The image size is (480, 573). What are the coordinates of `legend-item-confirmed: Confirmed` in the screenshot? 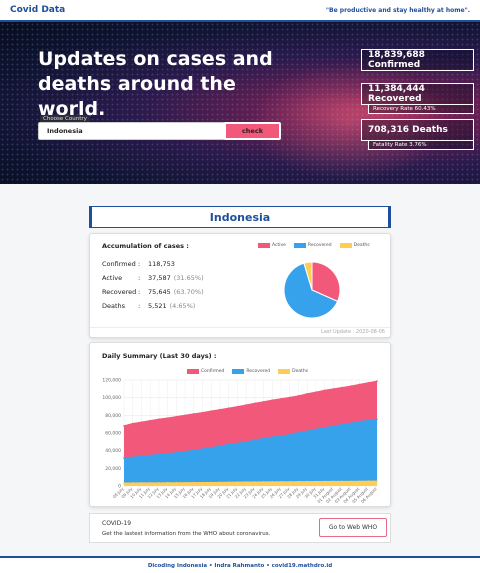 It's located at (205, 371).